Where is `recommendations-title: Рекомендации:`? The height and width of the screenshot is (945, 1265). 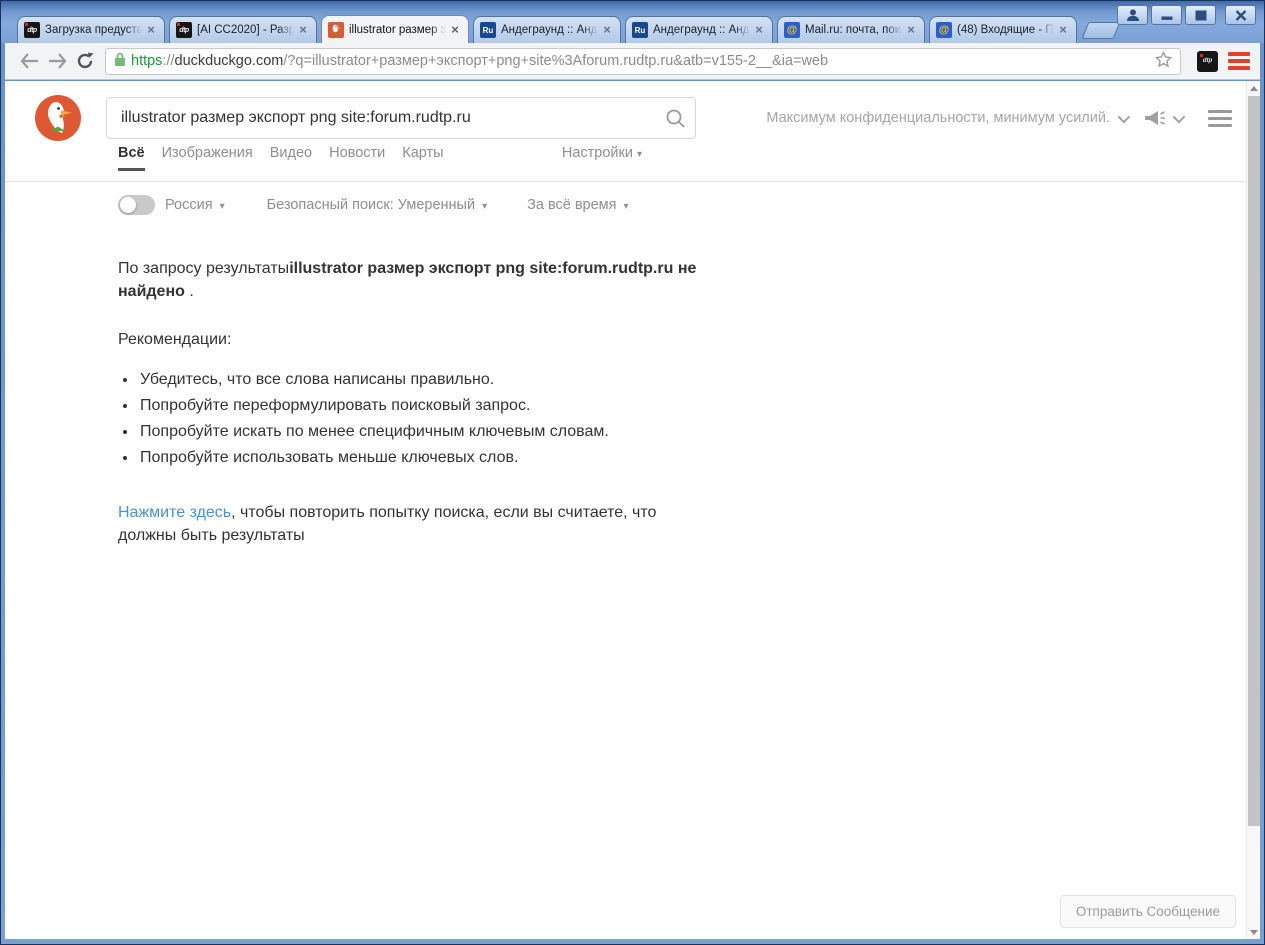
recommendations-title: Рекомендации: is located at coordinates (175, 340).